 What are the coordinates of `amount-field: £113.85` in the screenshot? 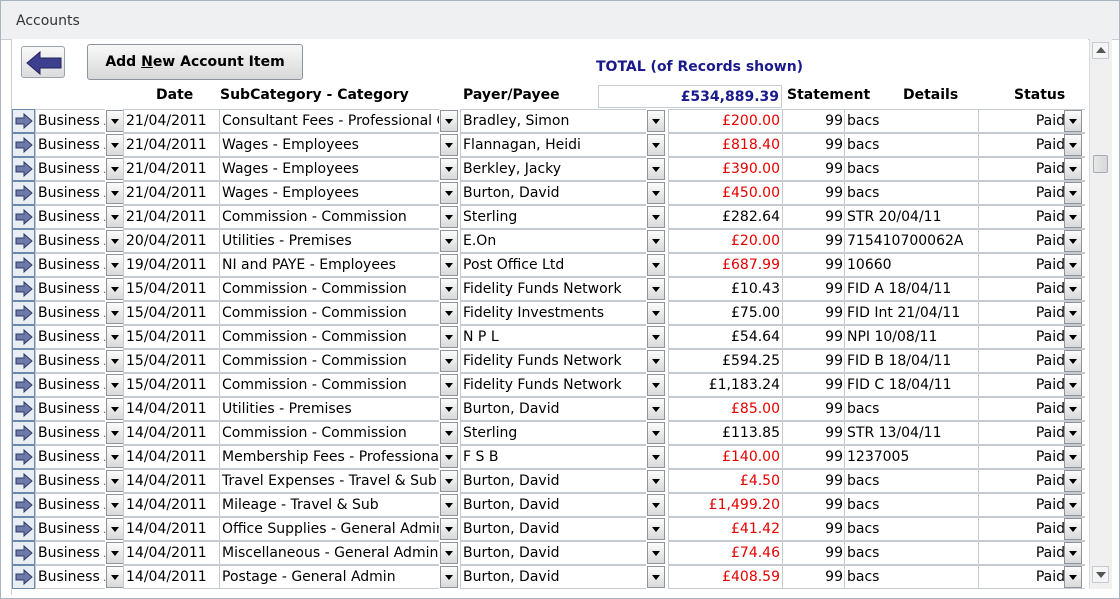 It's located at (725, 433).